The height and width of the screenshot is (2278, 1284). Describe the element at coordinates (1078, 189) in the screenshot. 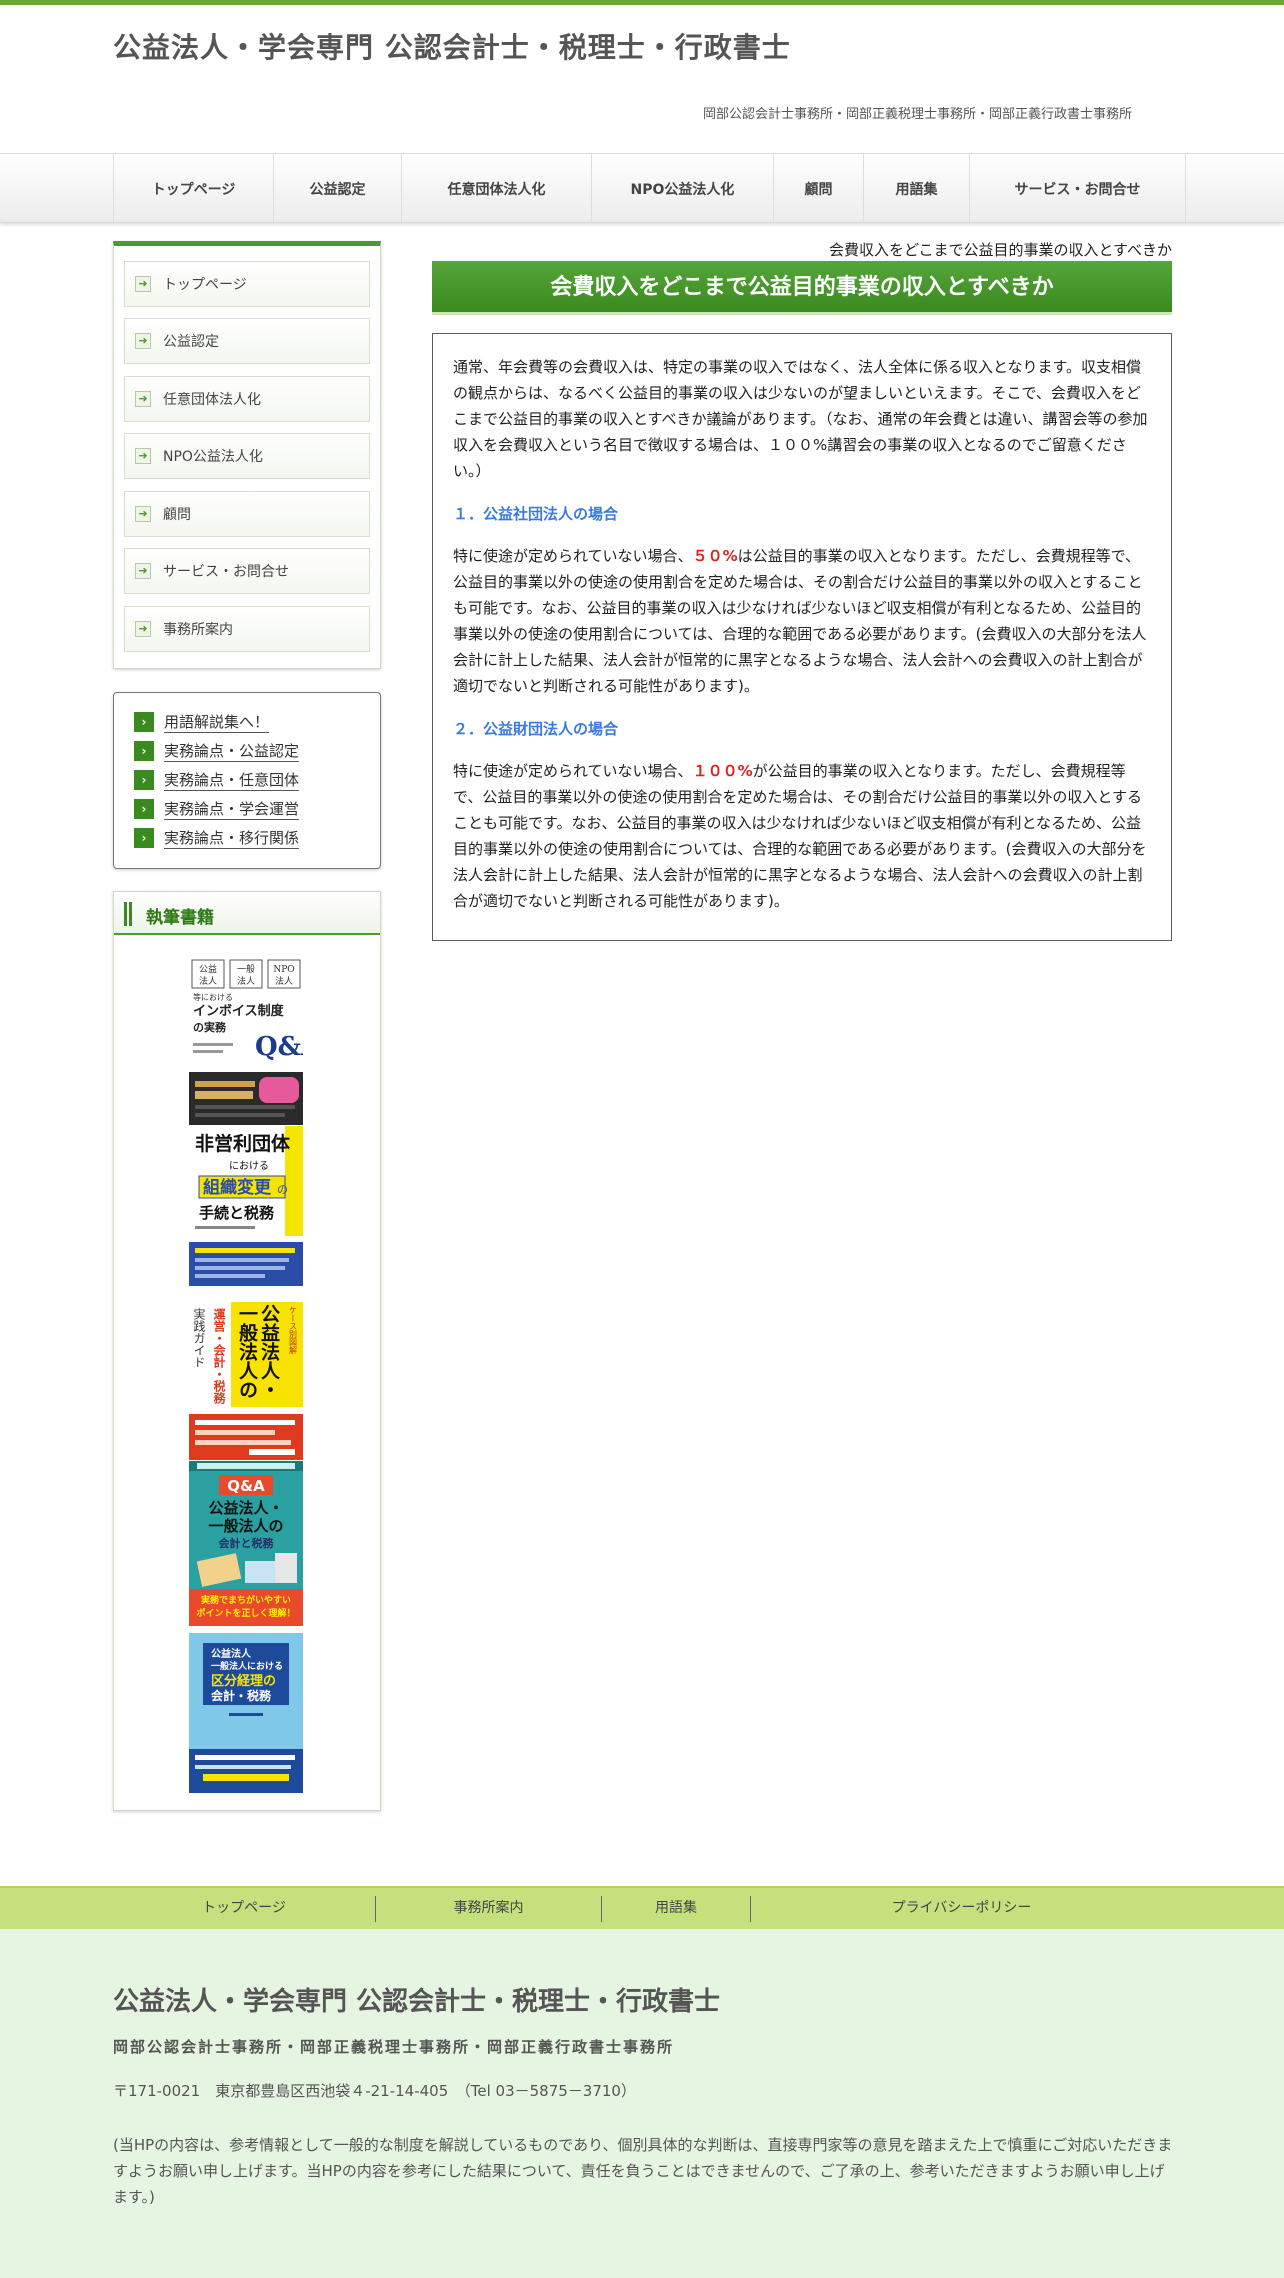

I see `gnav-item-service: サービス・お問合せ` at that location.